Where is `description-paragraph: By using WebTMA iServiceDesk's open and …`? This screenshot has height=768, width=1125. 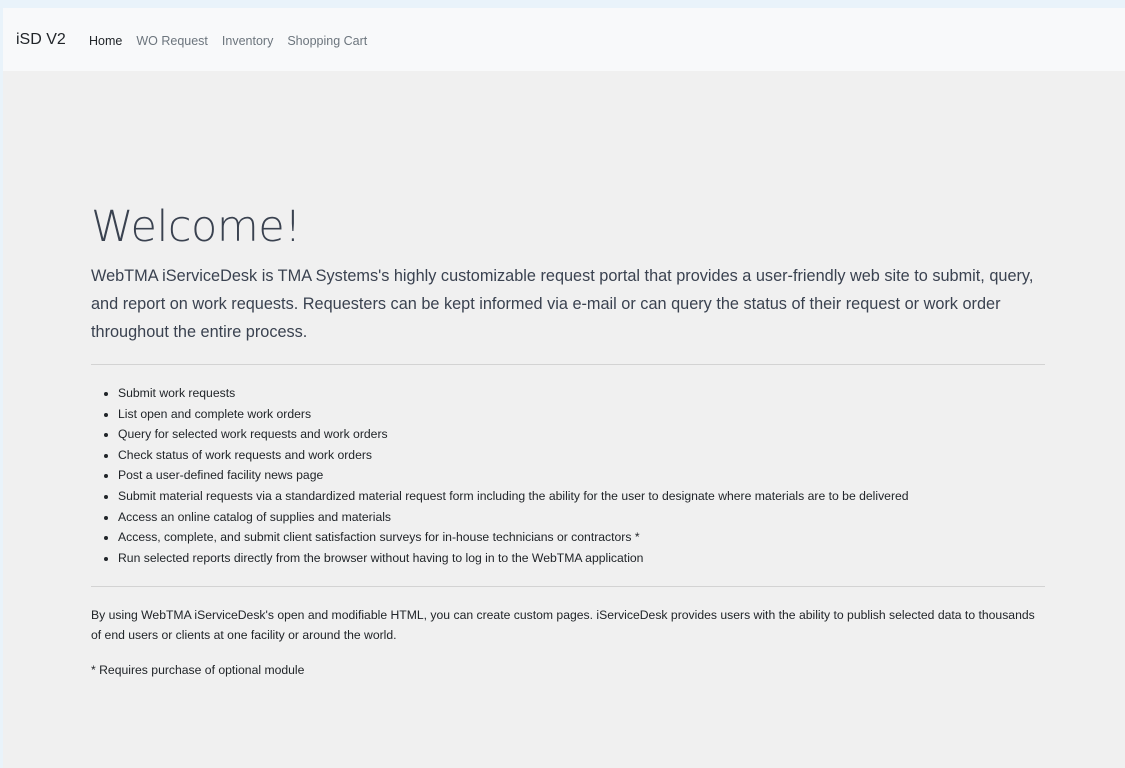
description-paragraph: By using WebTMA iServiceDesk's open and … is located at coordinates (563, 625).